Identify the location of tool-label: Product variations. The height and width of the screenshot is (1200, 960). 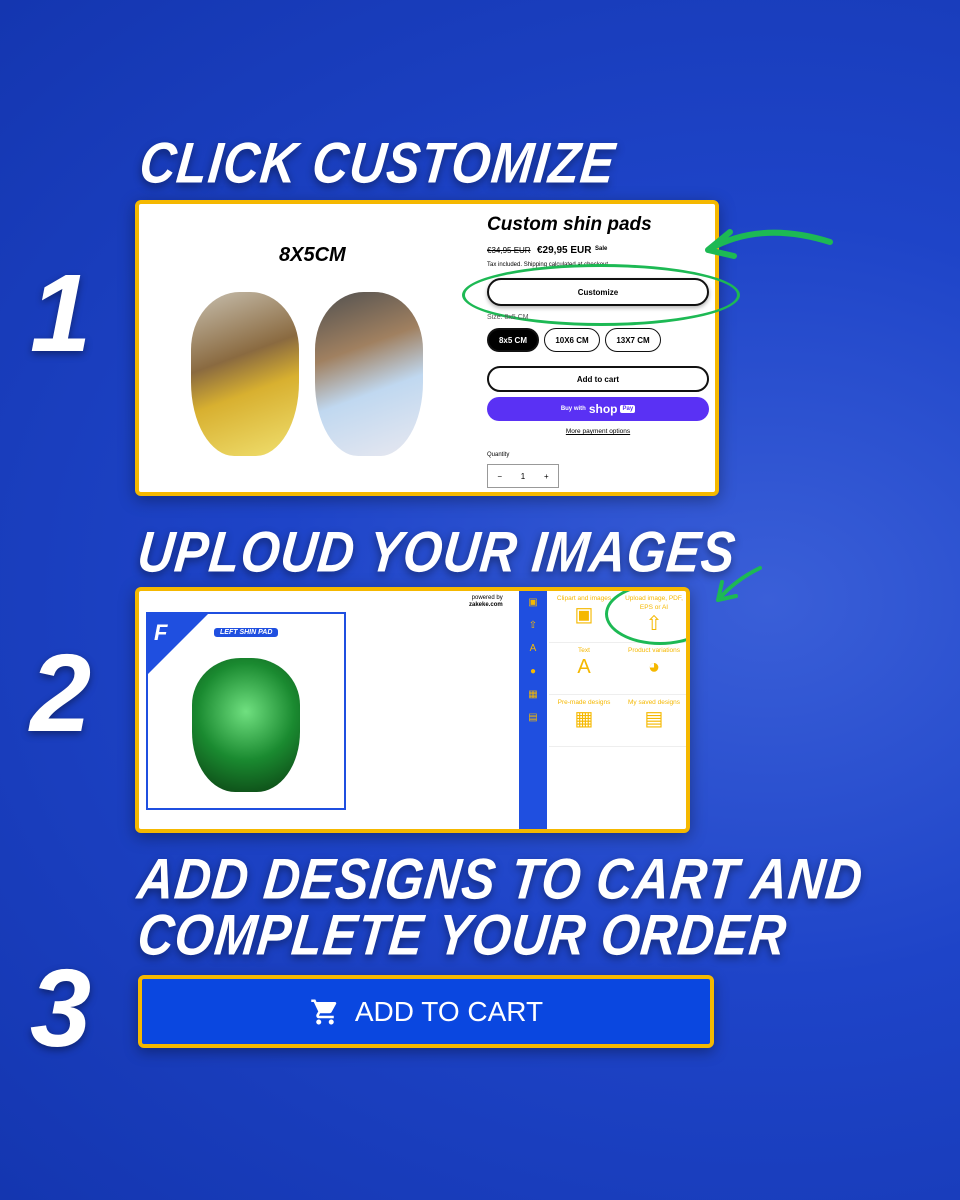
(654, 650).